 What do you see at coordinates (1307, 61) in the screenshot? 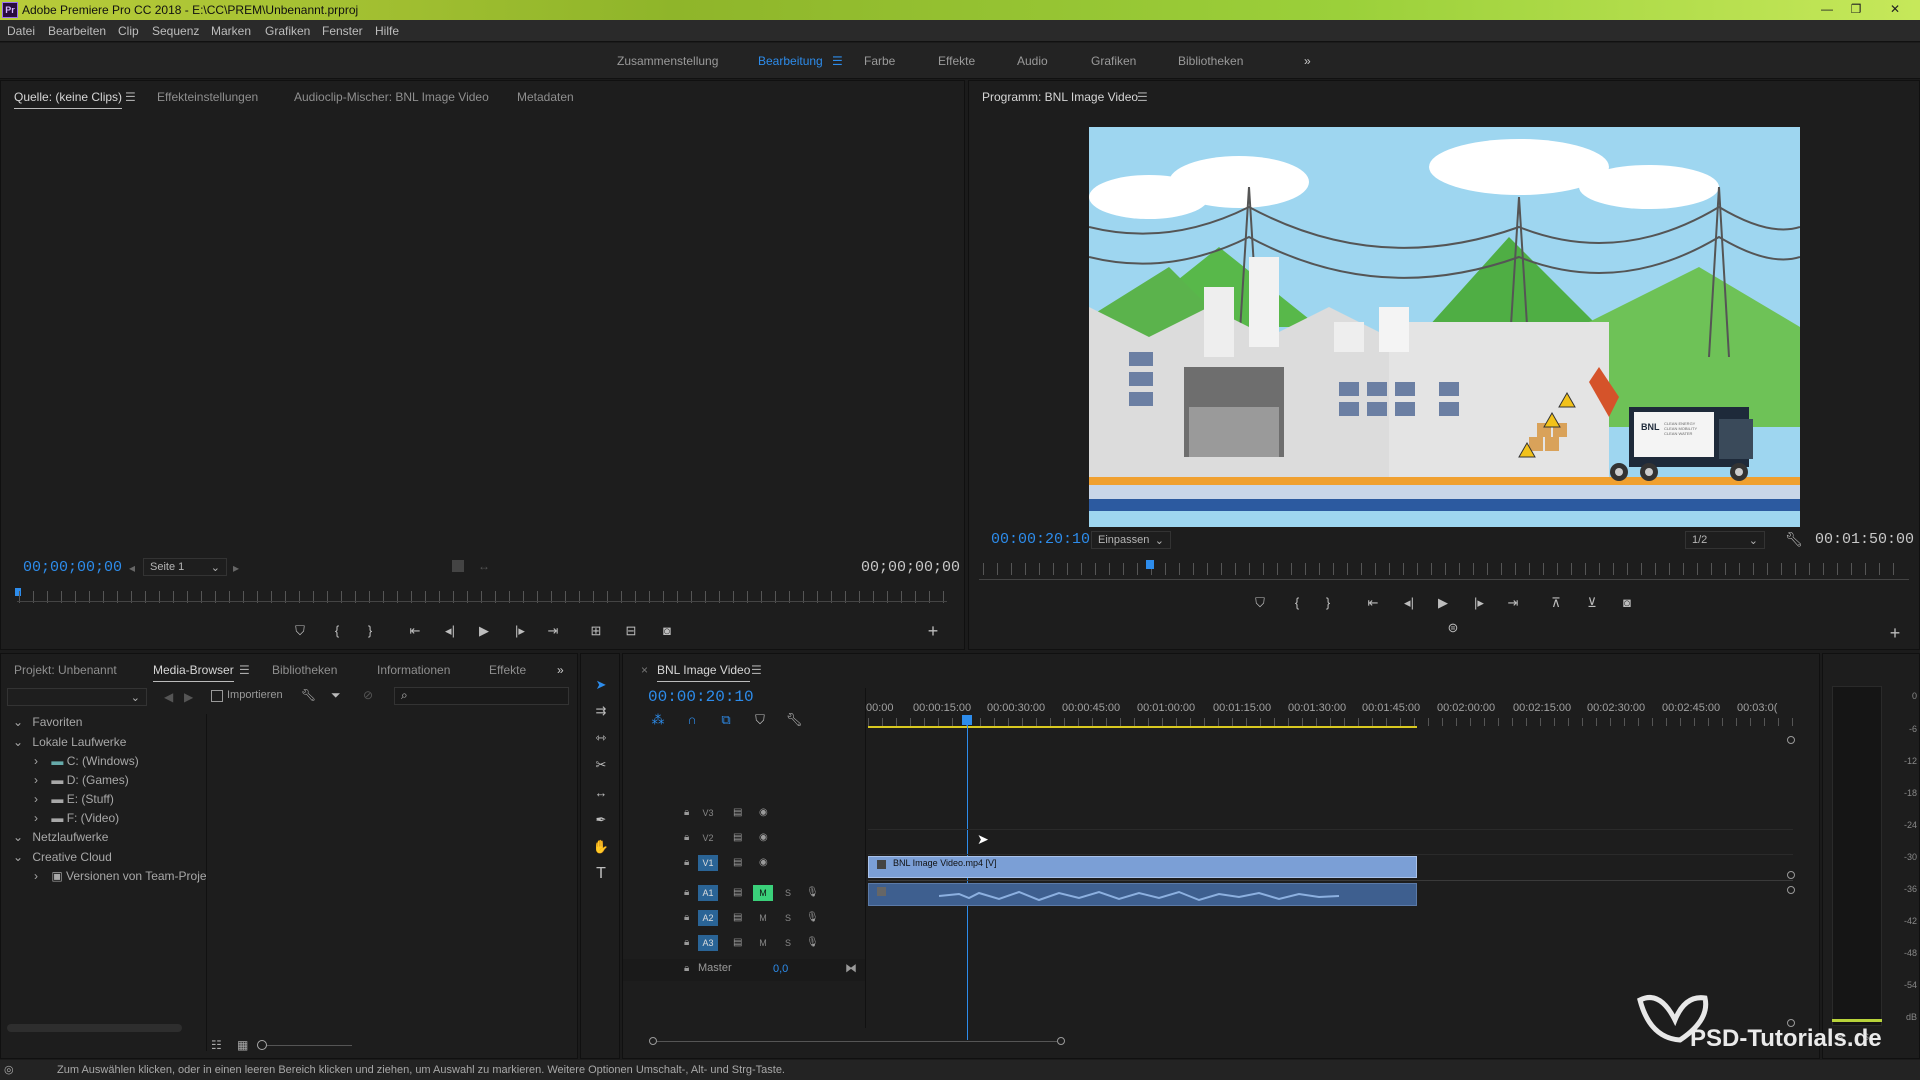
I see `more-workspaces-icon: »` at bounding box center [1307, 61].